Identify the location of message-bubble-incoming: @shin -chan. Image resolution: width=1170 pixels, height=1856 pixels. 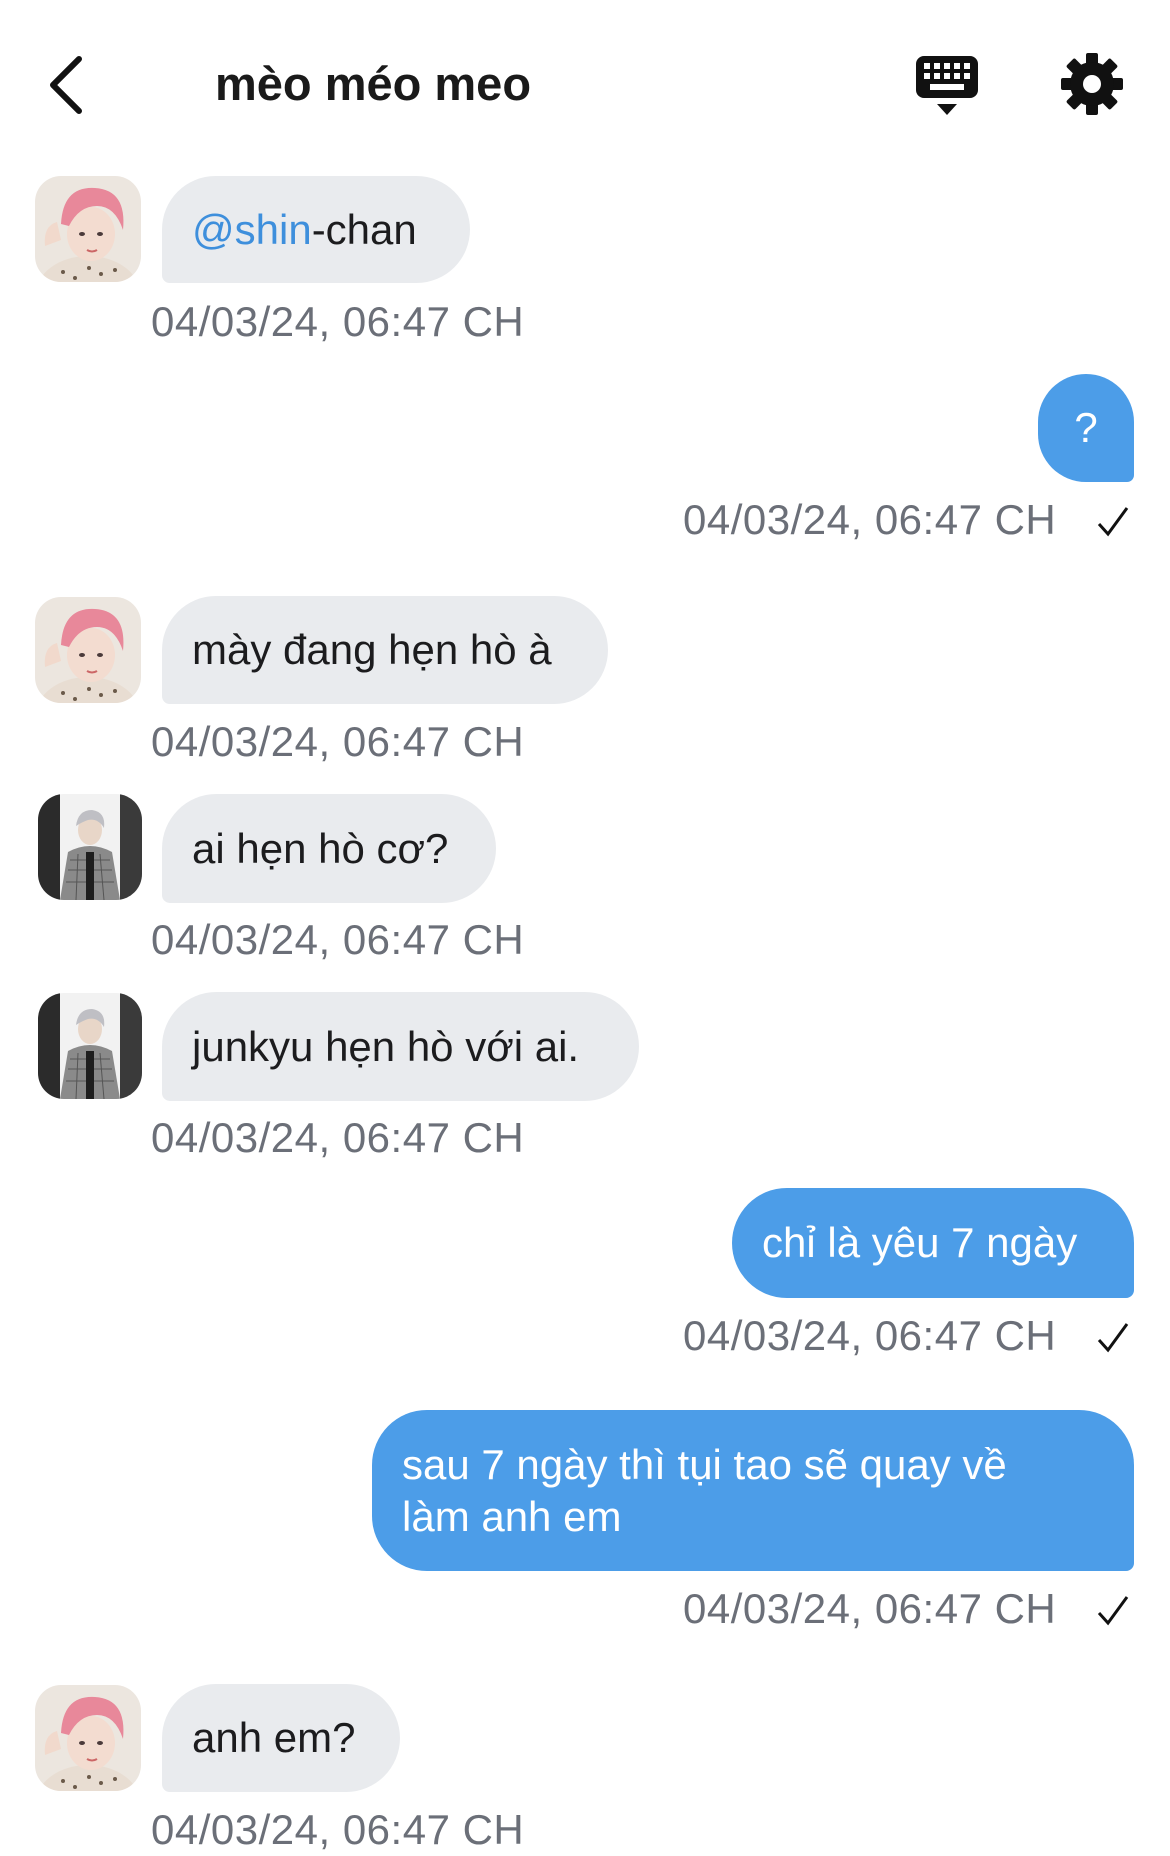
(316, 229).